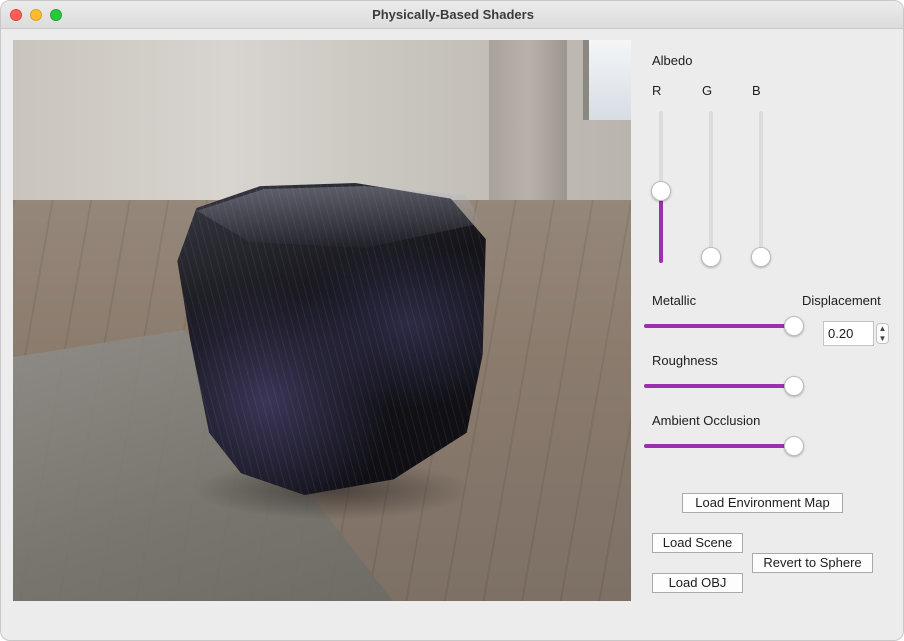  What do you see at coordinates (672, 60) in the screenshot?
I see `albedo-label: Albedo` at bounding box center [672, 60].